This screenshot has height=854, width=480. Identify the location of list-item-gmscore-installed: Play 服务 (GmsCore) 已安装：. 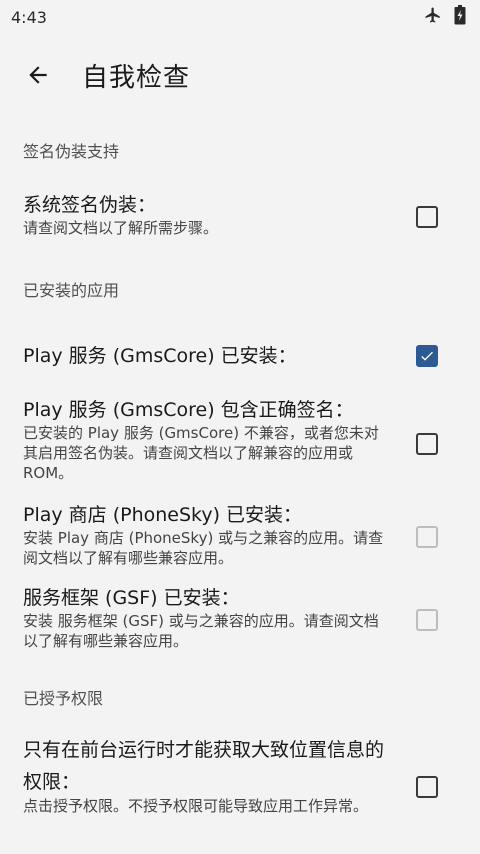
(240, 356).